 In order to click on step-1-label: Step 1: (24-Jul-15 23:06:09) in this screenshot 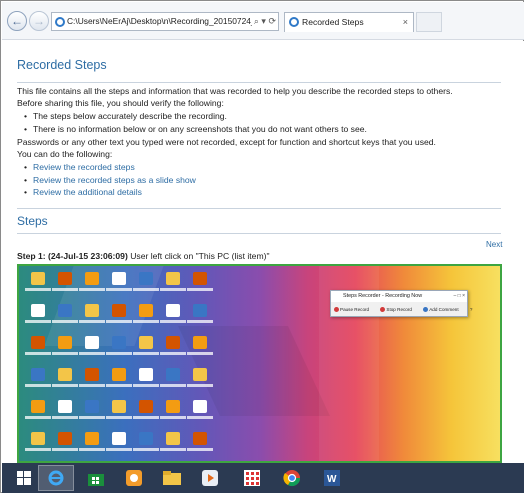, I will do `click(72, 256)`.